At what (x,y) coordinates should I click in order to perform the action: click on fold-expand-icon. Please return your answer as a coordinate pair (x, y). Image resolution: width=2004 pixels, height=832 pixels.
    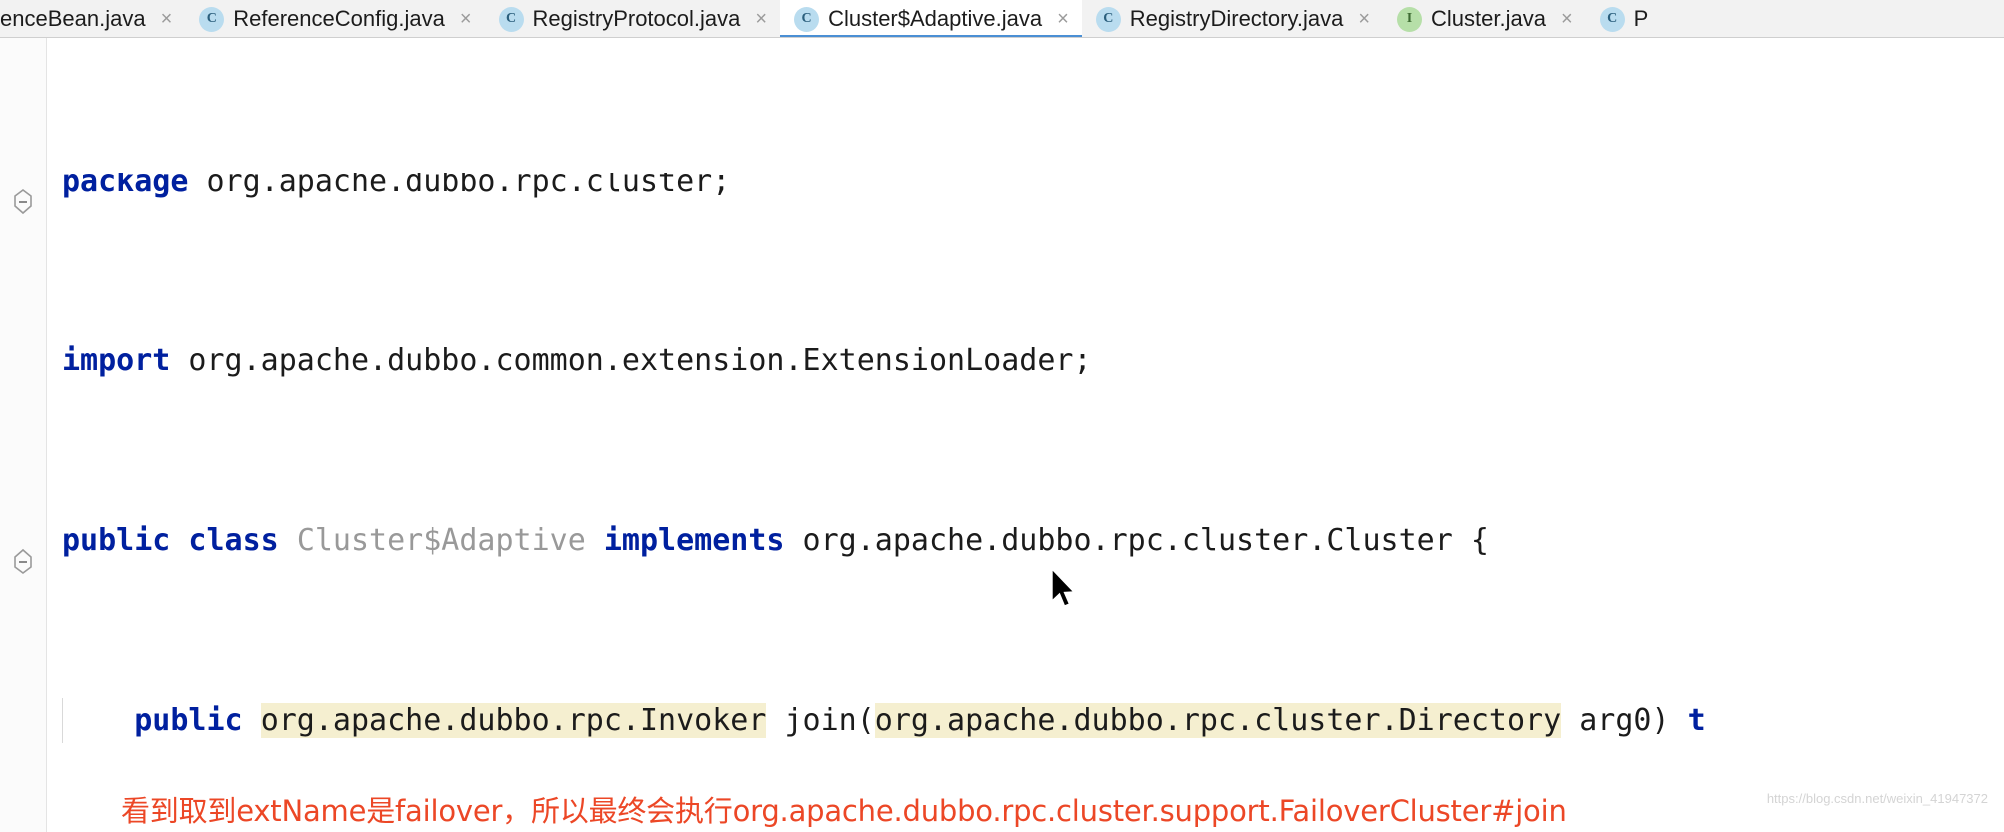
    Looking at the image, I should click on (23, 562).